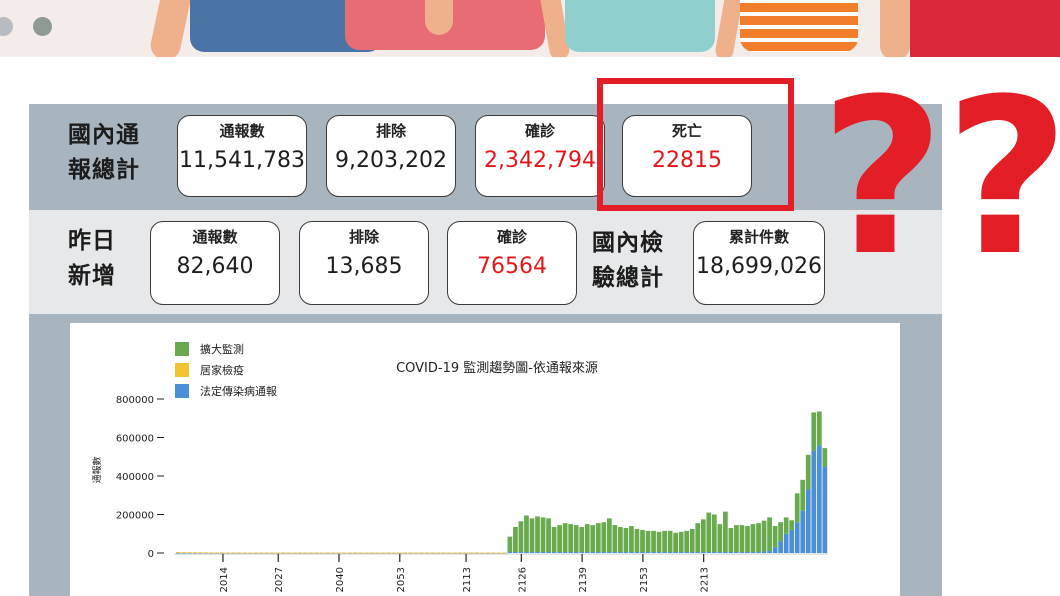  I want to click on label-line: 報總計, so click(104, 170).